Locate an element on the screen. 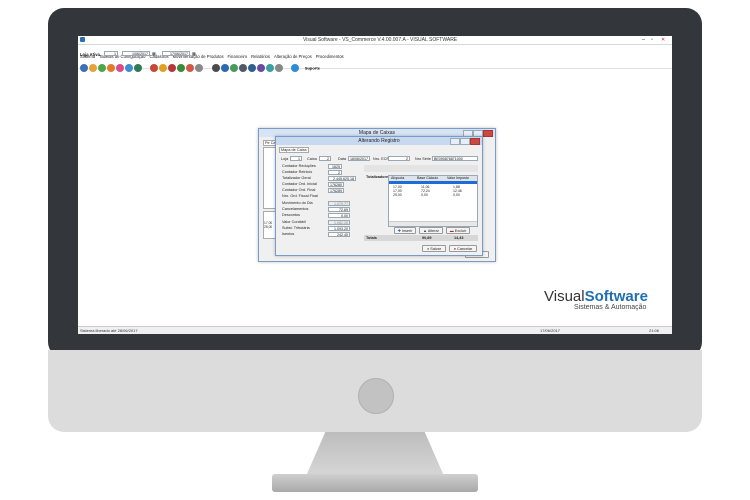  dialog-titlebar: Alterando Registro is located at coordinates (379, 141).